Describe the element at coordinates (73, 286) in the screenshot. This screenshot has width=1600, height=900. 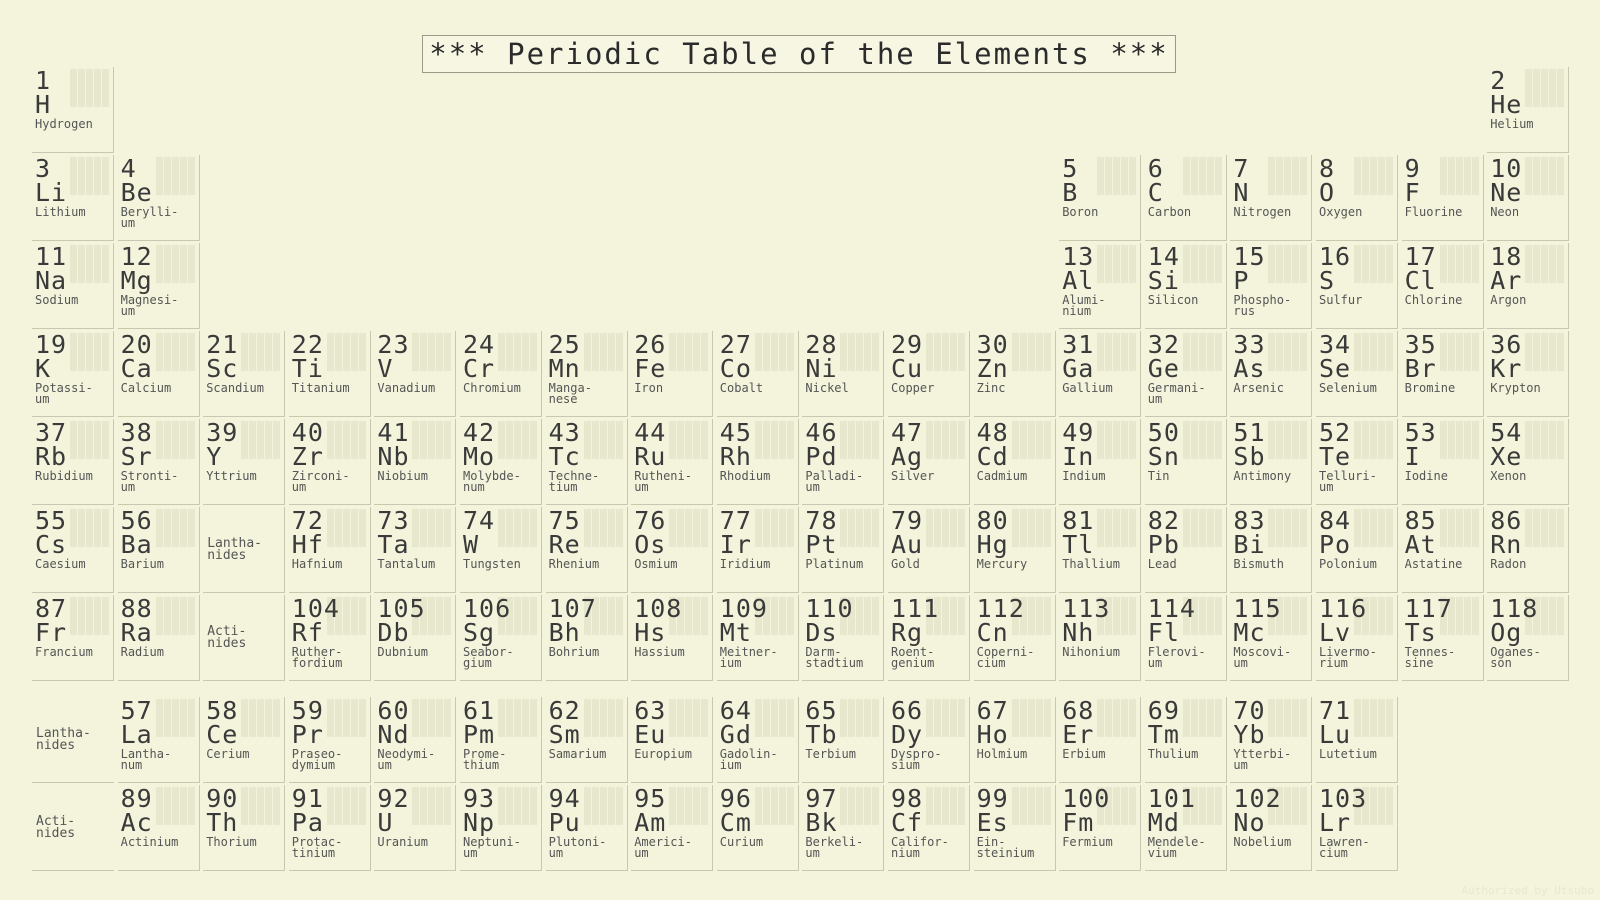
I see `element-cell-na: 11 Na Sodium` at that location.